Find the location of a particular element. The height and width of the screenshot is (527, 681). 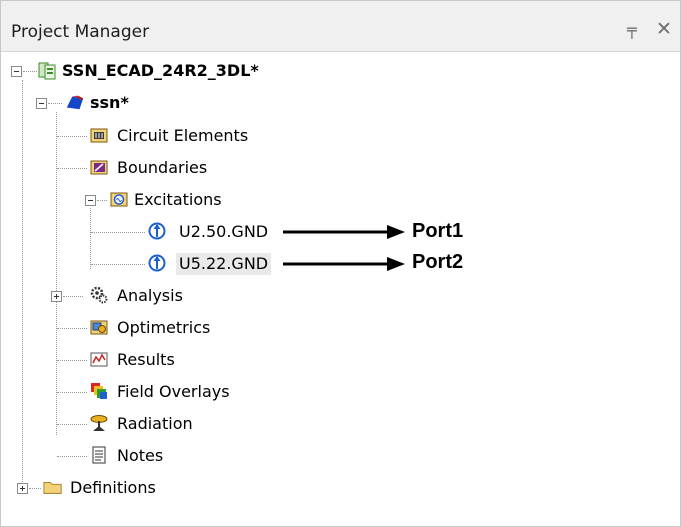

annotation-port2: Port2 is located at coordinates (438, 262).